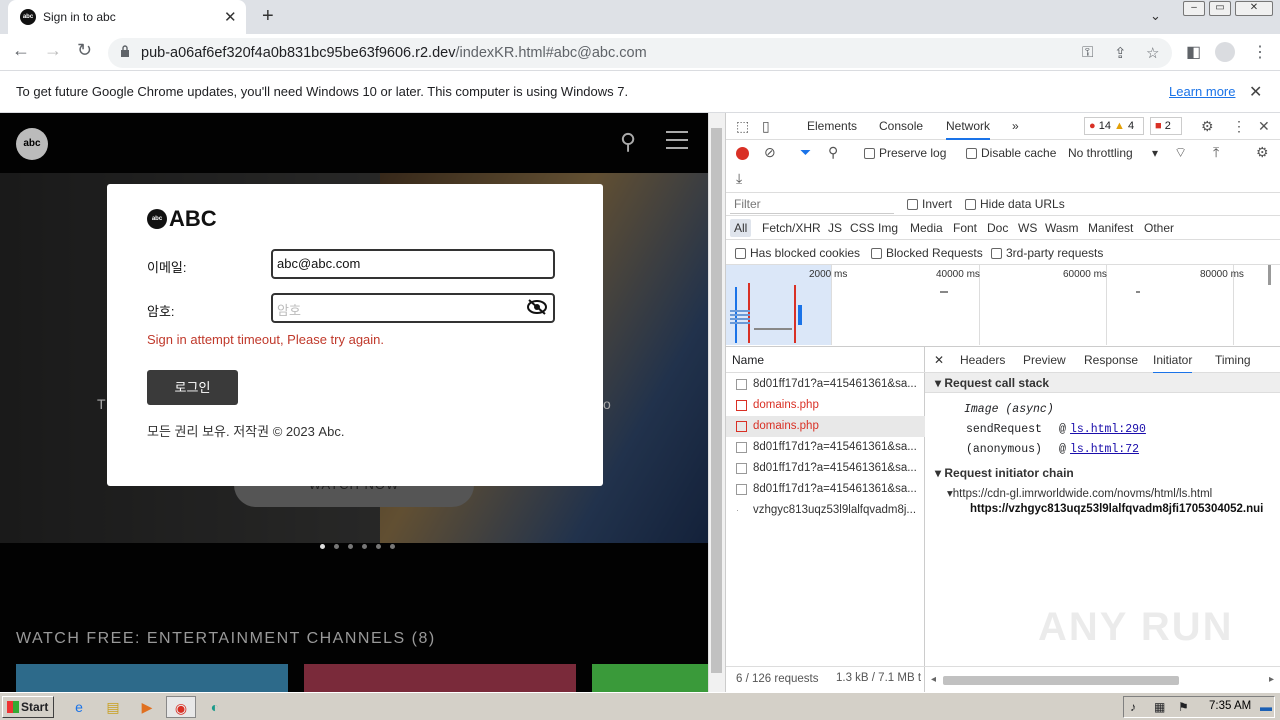  I want to click on filter-manifest: Manifest, so click(1110, 228).